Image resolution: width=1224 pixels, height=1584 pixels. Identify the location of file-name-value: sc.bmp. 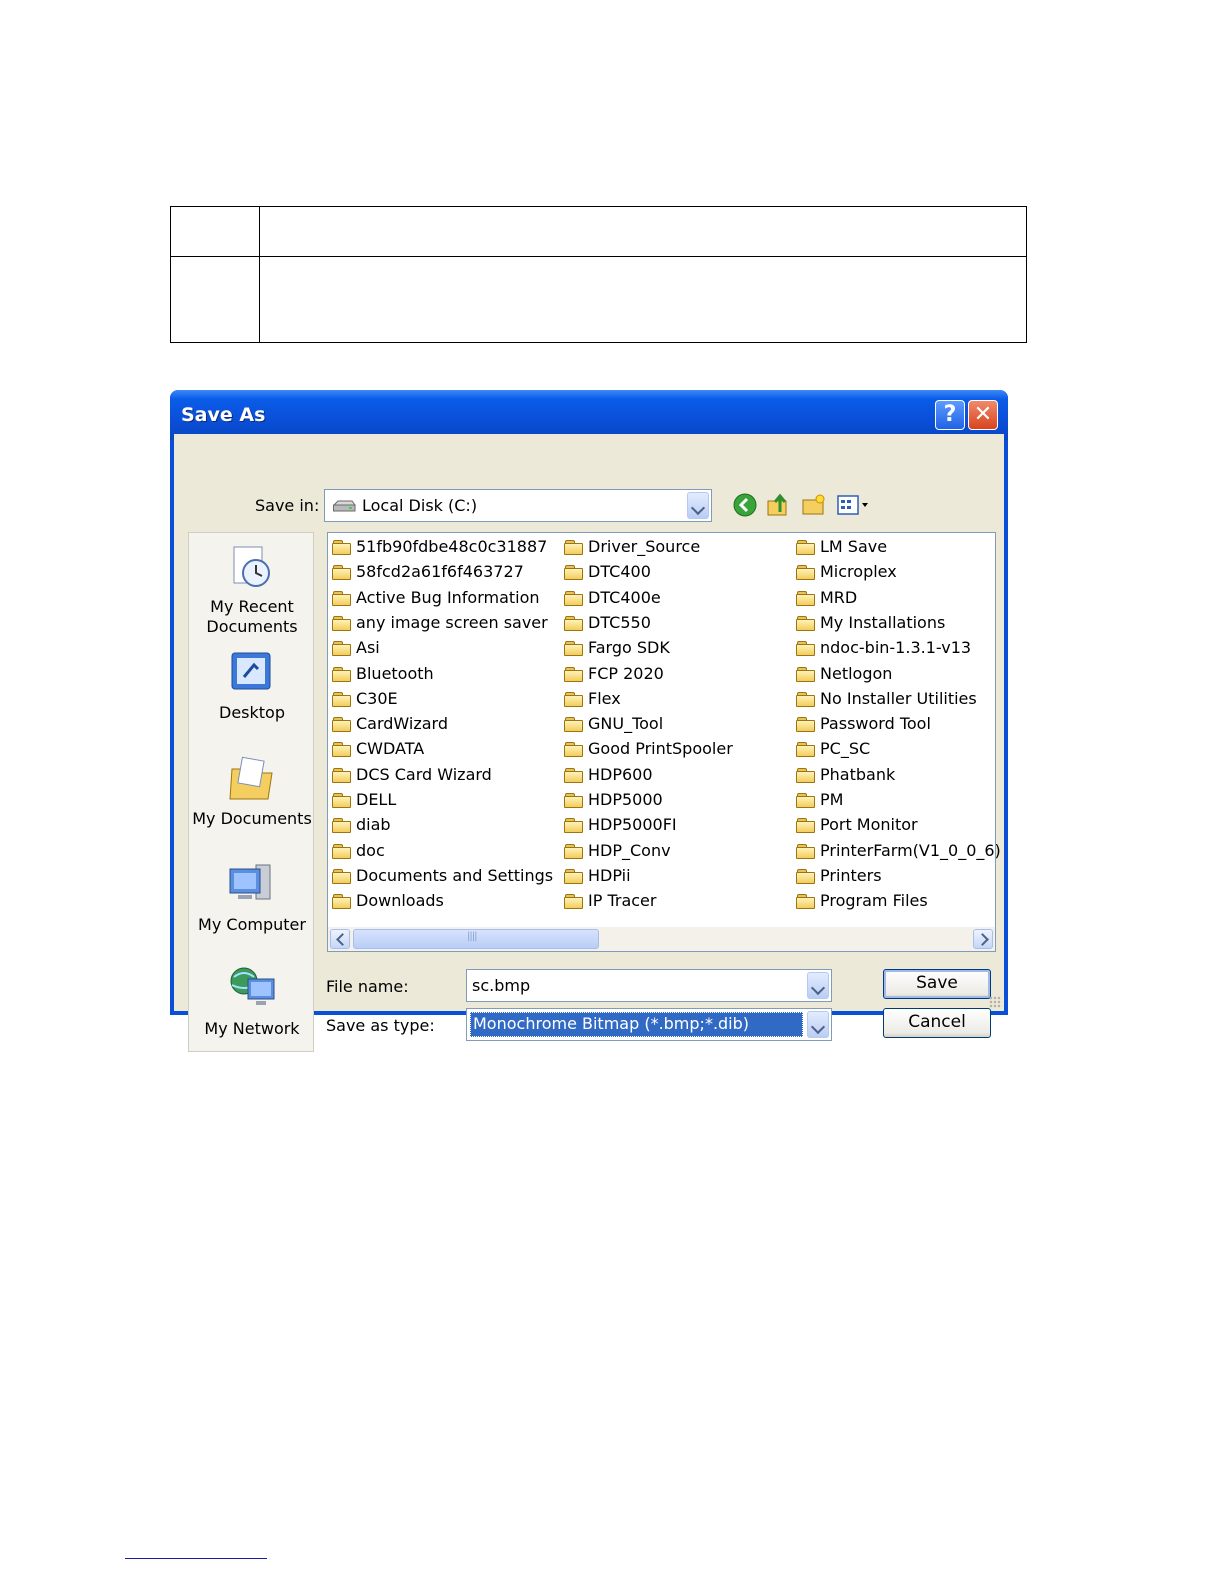
(501, 985).